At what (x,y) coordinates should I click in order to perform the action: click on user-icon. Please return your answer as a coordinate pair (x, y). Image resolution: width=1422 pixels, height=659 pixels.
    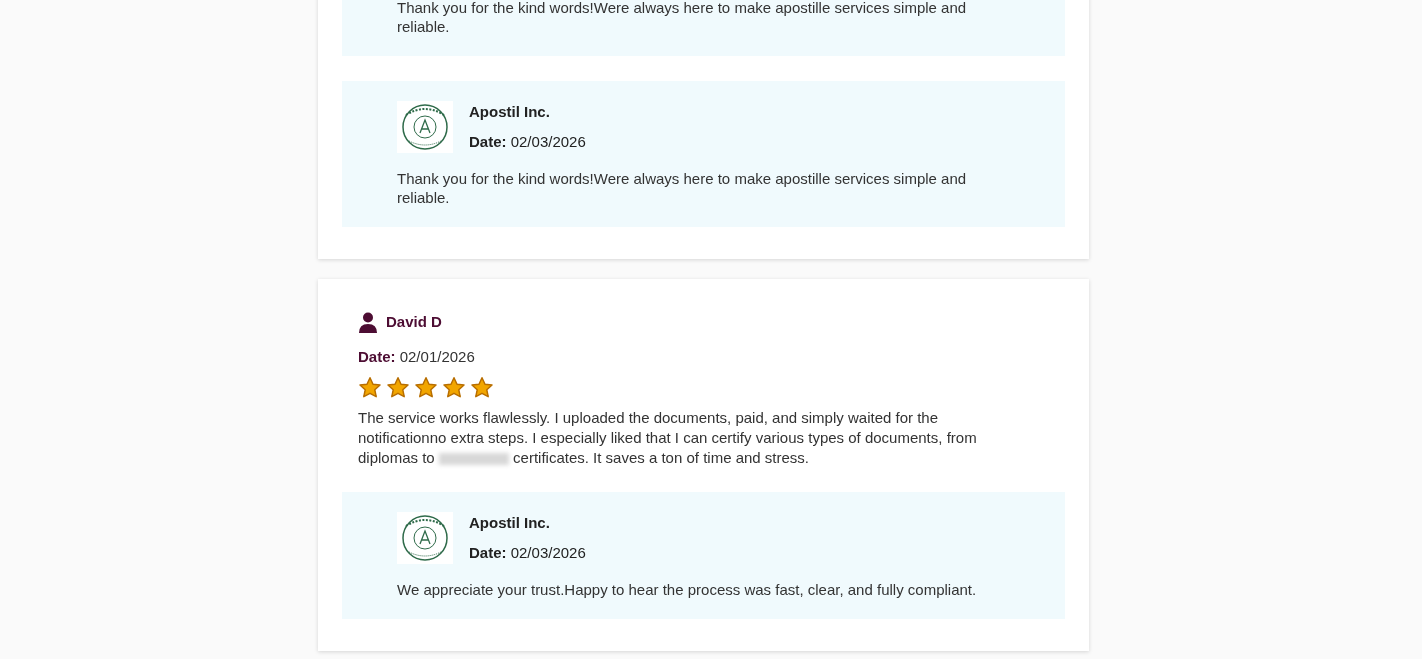
    Looking at the image, I should click on (368, 322).